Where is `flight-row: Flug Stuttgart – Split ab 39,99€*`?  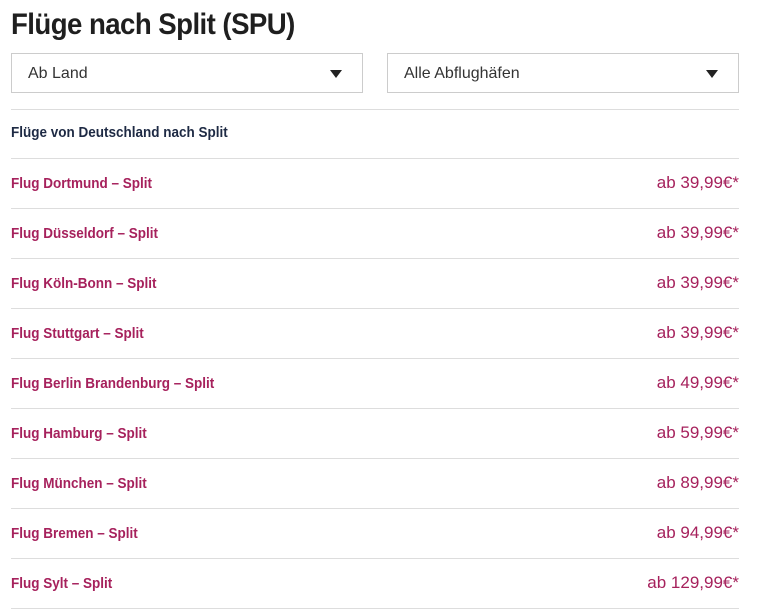
flight-row: Flug Stuttgart – Split ab 39,99€* is located at coordinates (375, 333).